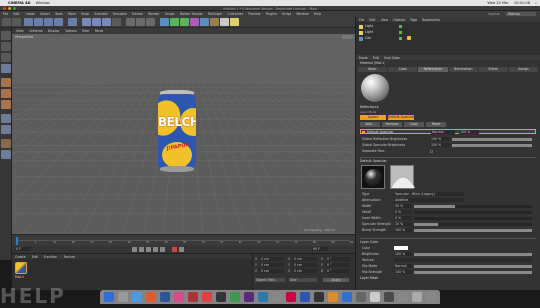 The image size is (540, 308). Describe the element at coordinates (431, 297) in the screenshot. I see `trash-icon` at that location.